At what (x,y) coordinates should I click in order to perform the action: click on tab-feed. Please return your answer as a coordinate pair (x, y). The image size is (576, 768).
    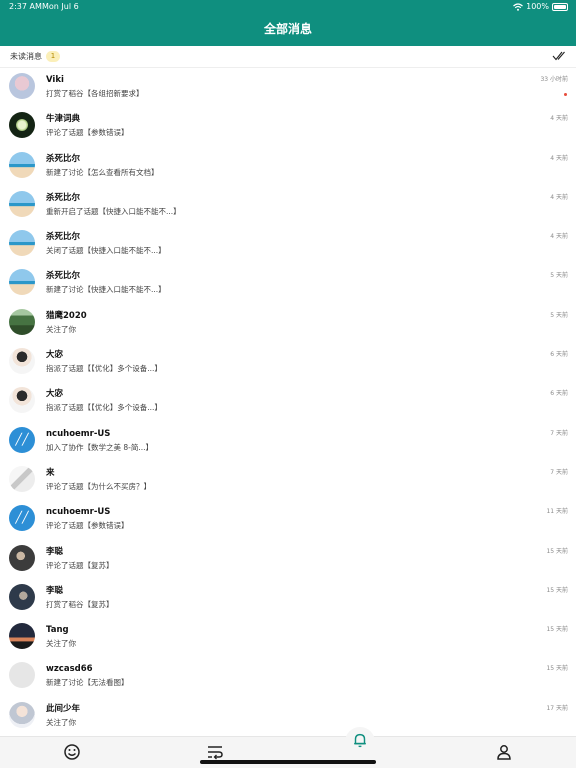
    Looking at the image, I should click on (215, 752).